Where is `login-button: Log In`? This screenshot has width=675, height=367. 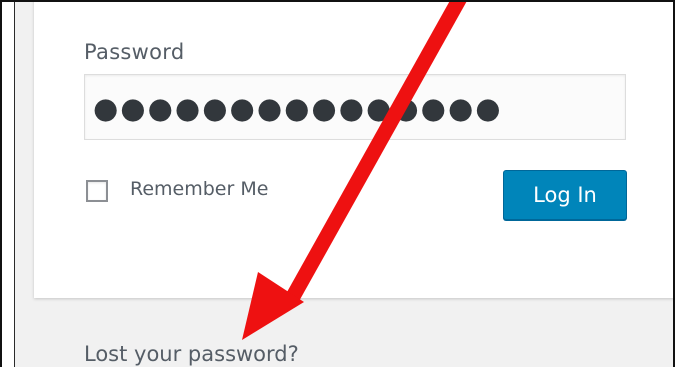
login-button: Log In is located at coordinates (565, 195).